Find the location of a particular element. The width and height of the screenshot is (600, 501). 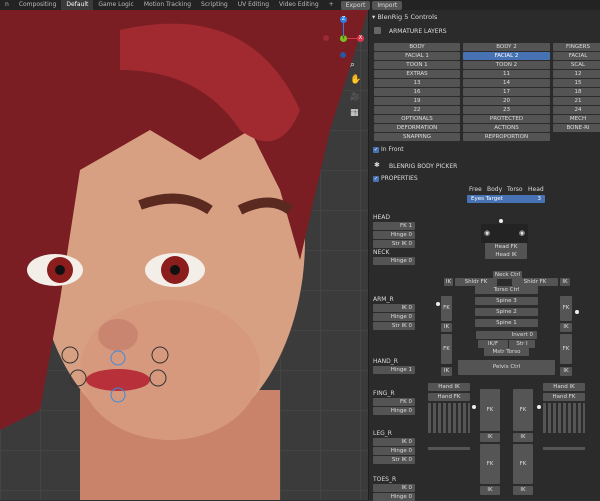

torso-ctrl-bone: Torso Ctrl is located at coordinates (506, 290).